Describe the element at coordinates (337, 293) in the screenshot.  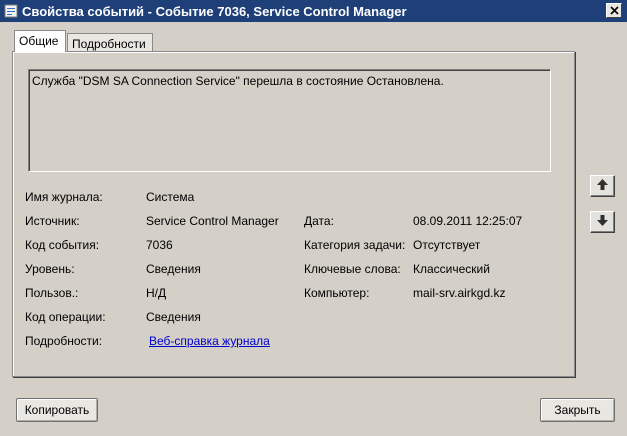
I see `computer-label: Компьютер:` at that location.